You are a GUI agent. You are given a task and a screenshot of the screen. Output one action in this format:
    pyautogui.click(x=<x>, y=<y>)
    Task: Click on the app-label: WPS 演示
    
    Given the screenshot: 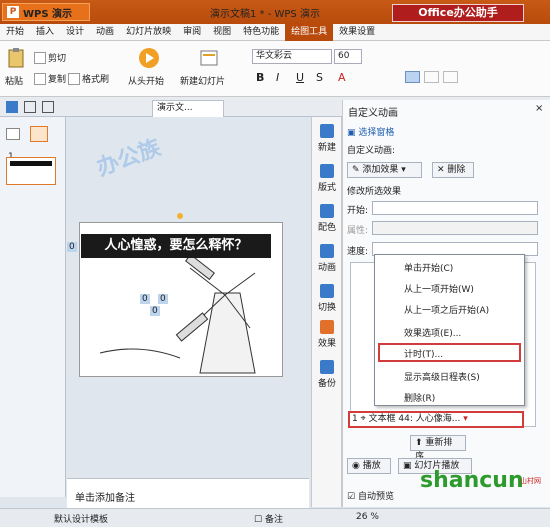 What is the action you would take?
    pyautogui.click(x=48, y=14)
    